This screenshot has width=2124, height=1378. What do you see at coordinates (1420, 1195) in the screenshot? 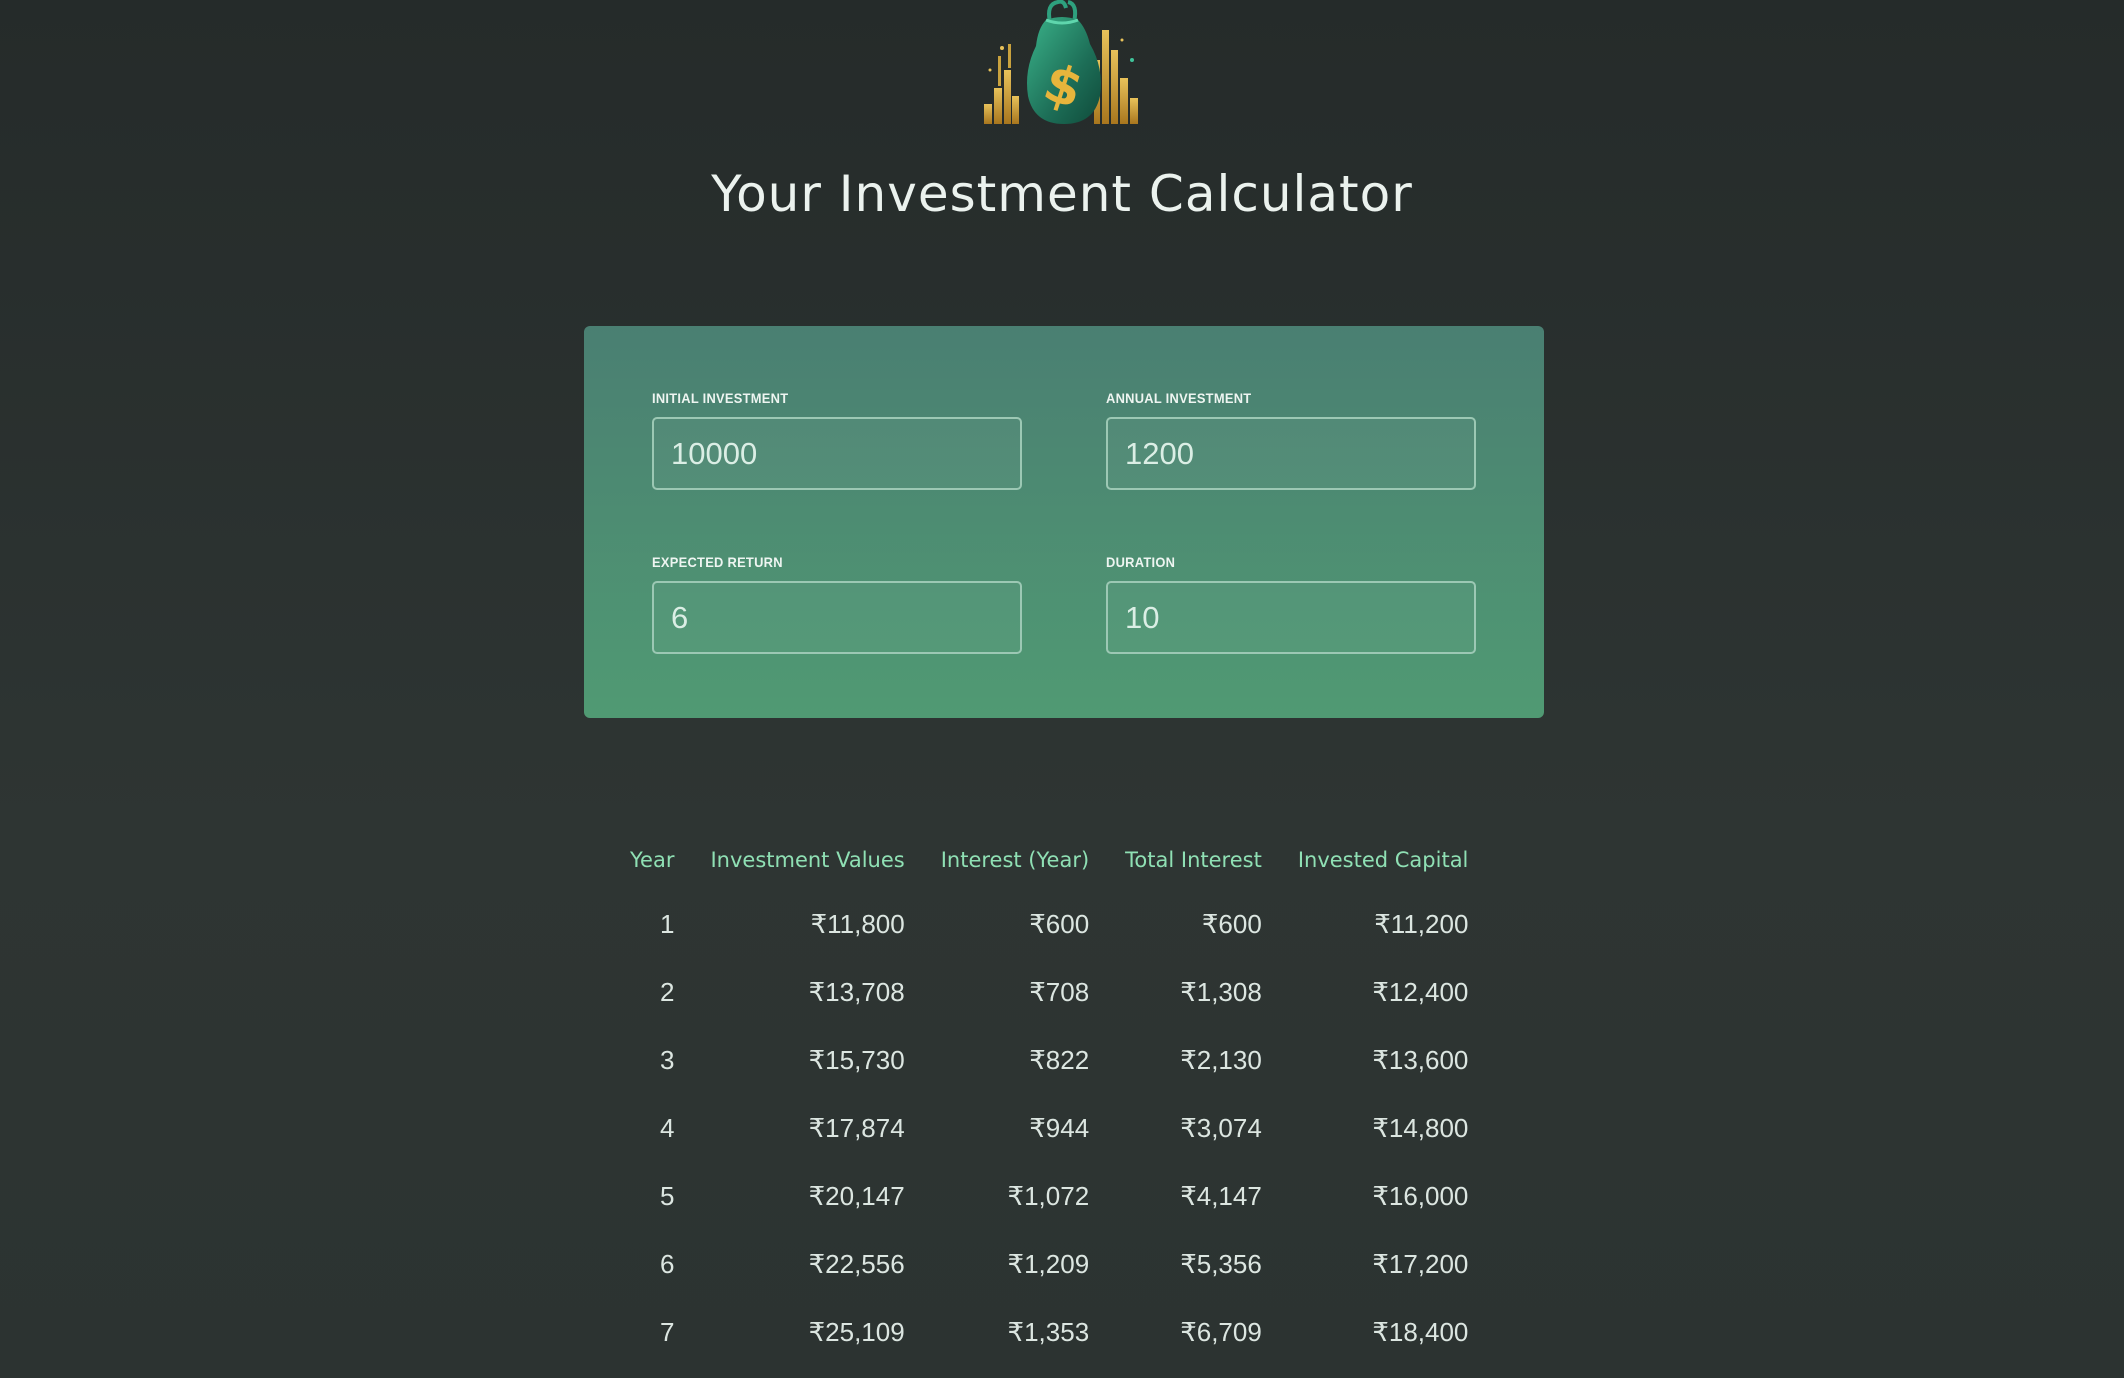
I see `cell-invested-capital: ₹16,000` at bounding box center [1420, 1195].